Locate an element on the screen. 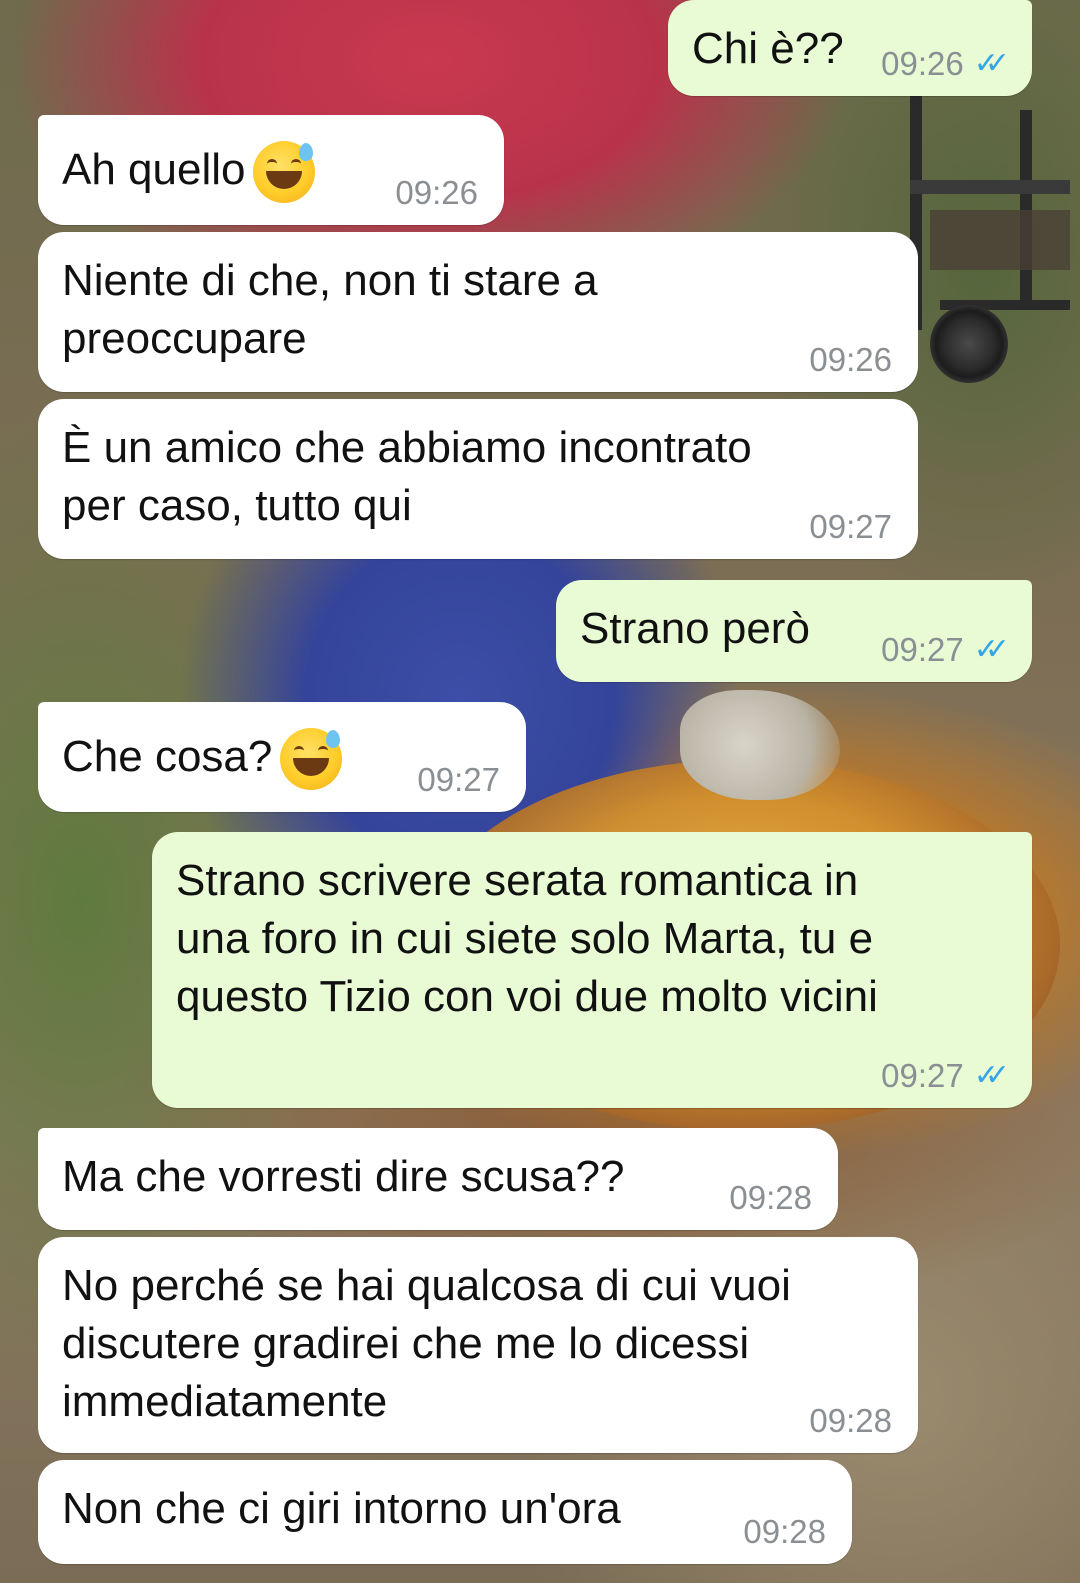  message-bubble-incoming: Ah quello 09:26 is located at coordinates (271, 170).